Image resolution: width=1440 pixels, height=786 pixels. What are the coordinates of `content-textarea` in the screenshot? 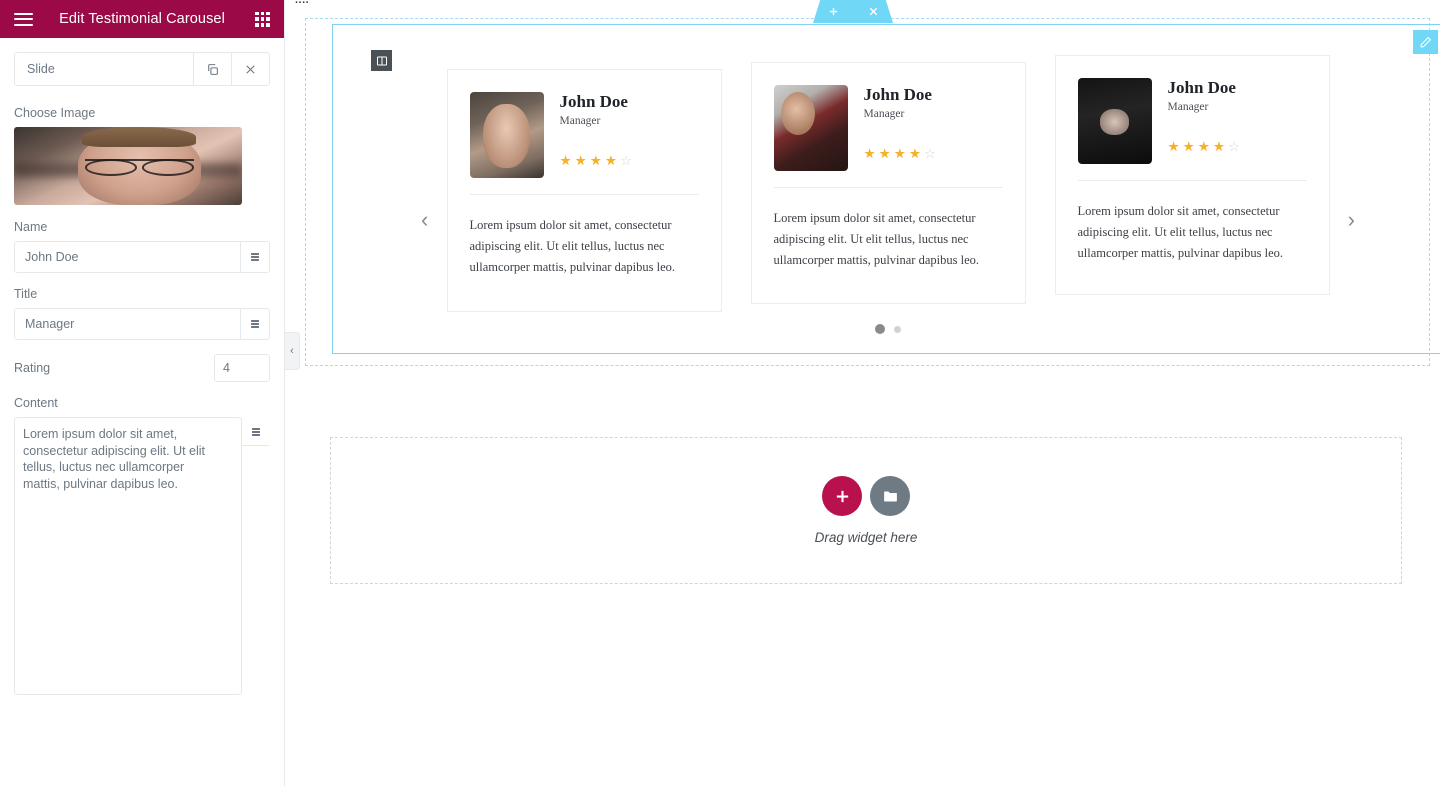 It's located at (128, 556).